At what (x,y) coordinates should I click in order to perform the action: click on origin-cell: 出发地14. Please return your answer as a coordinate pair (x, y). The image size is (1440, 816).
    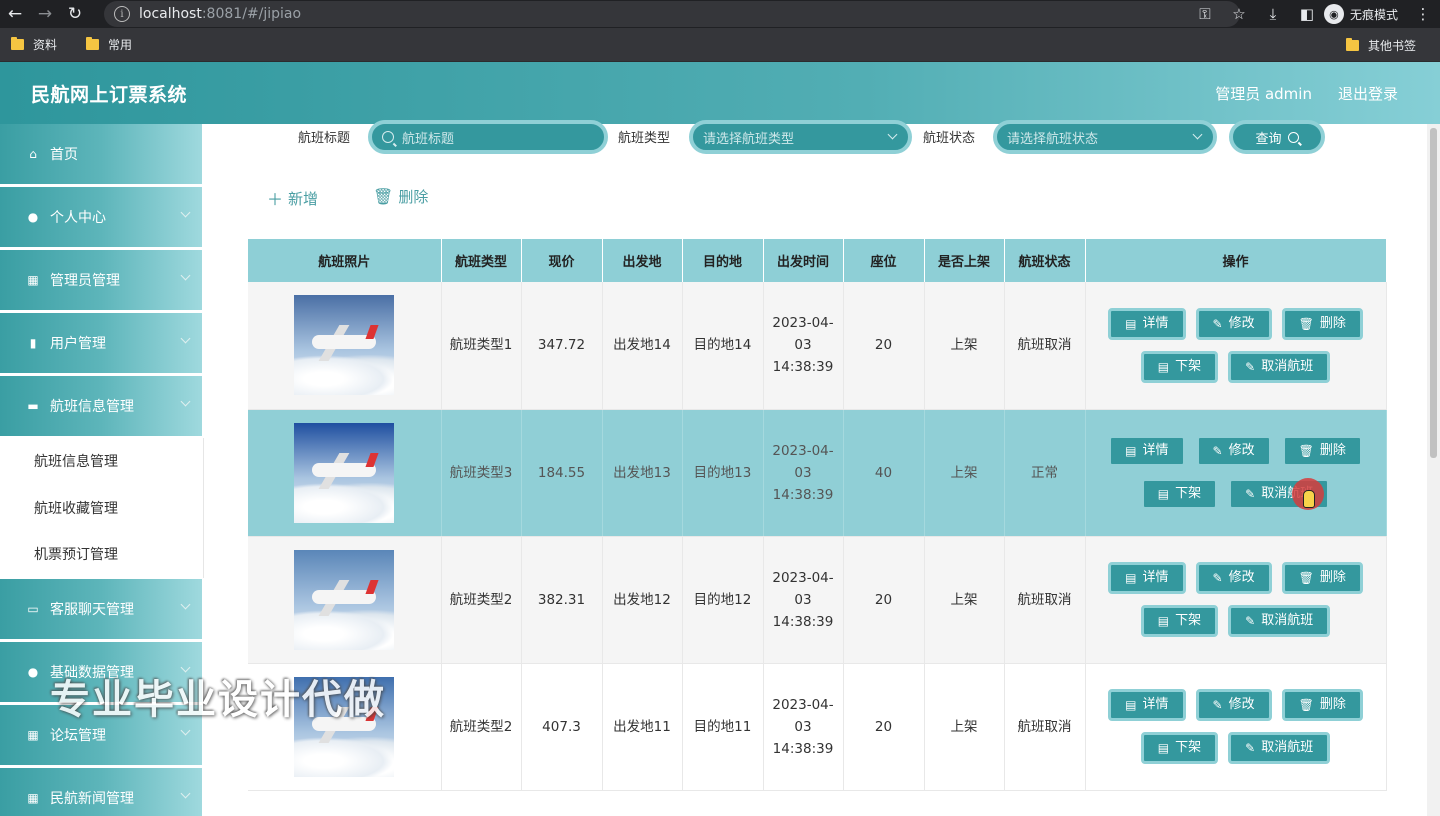
    Looking at the image, I should click on (642, 346).